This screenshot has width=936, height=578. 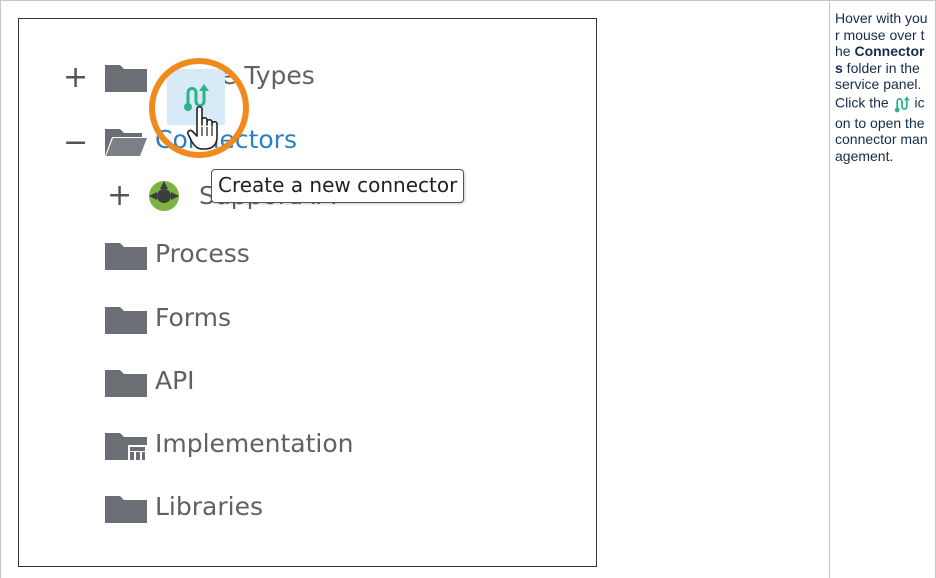 What do you see at coordinates (175, 380) in the screenshot?
I see `tree-item-label: API` at bounding box center [175, 380].